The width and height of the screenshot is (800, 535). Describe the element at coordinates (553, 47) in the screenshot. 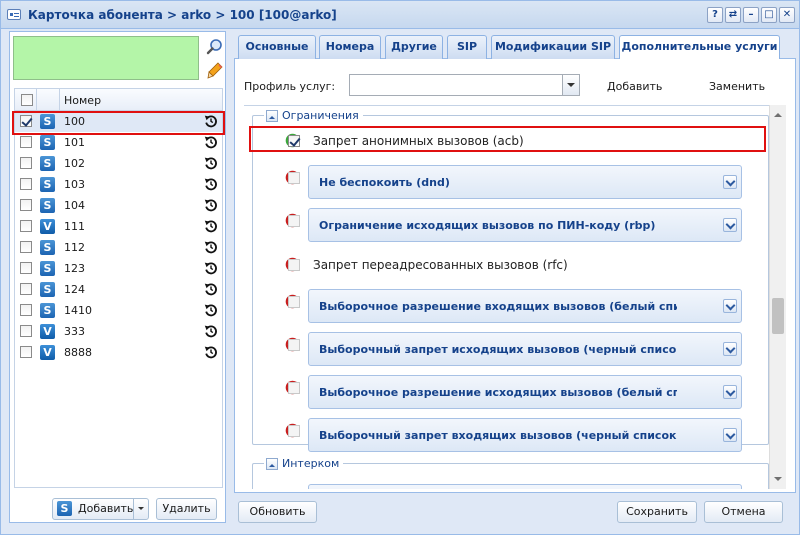

I see `tab-sip-modifications: Модификации SIP` at that location.